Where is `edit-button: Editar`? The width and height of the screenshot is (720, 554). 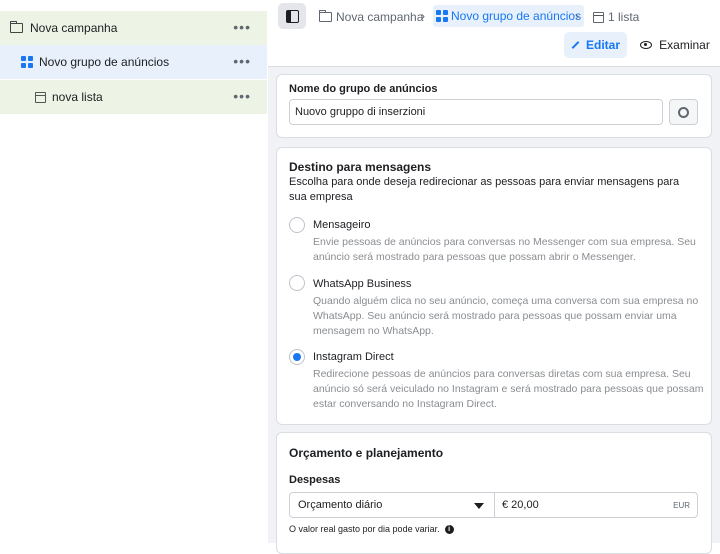
edit-button: Editar is located at coordinates (595, 45).